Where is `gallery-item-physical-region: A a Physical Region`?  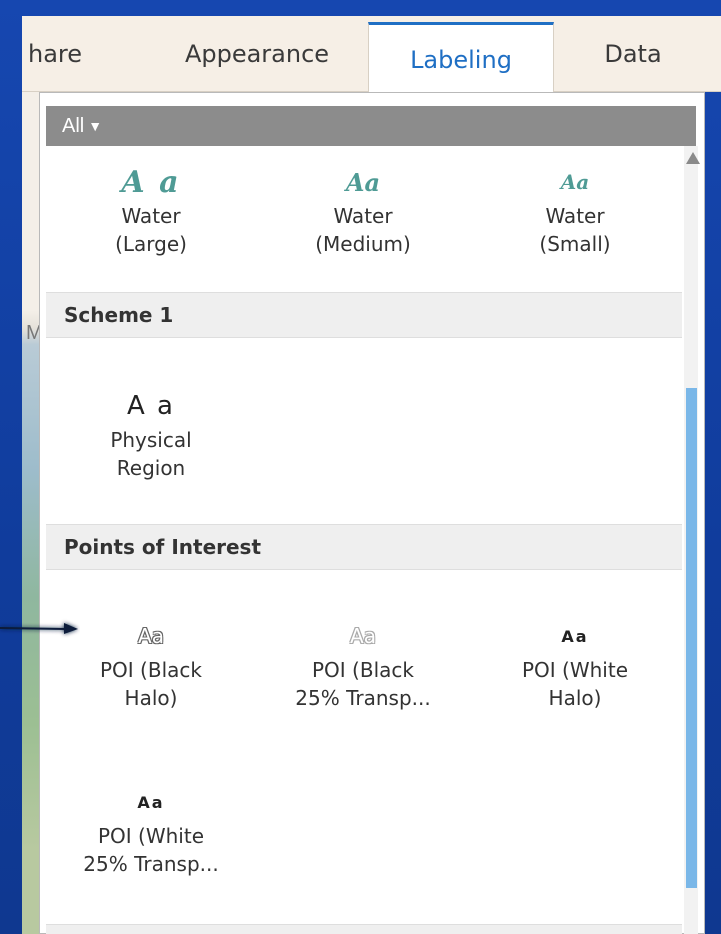
gallery-item-physical-region: A a Physical Region is located at coordinates (151, 434).